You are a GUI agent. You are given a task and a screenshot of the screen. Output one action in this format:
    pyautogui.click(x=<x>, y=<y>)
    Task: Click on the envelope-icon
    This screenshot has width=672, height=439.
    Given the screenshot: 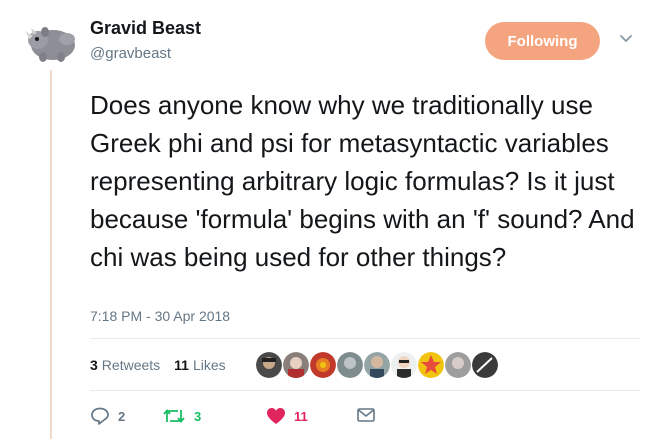 What is the action you would take?
    pyautogui.click(x=366, y=415)
    